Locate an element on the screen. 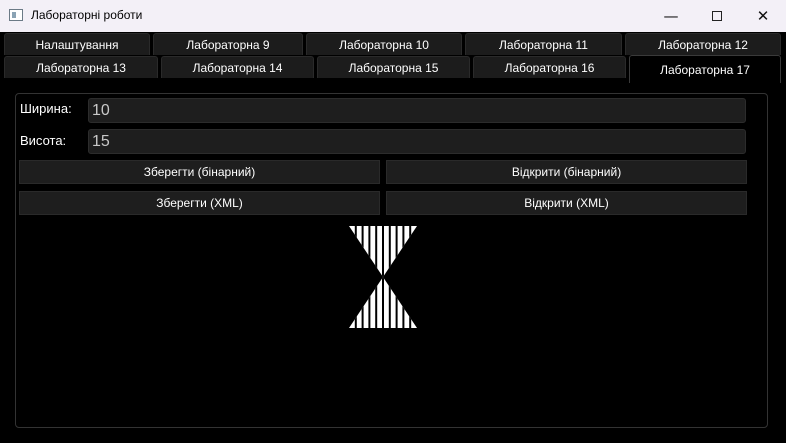 The image size is (786, 443). tab-lab-14: Лабораторна 14 is located at coordinates (237, 67).